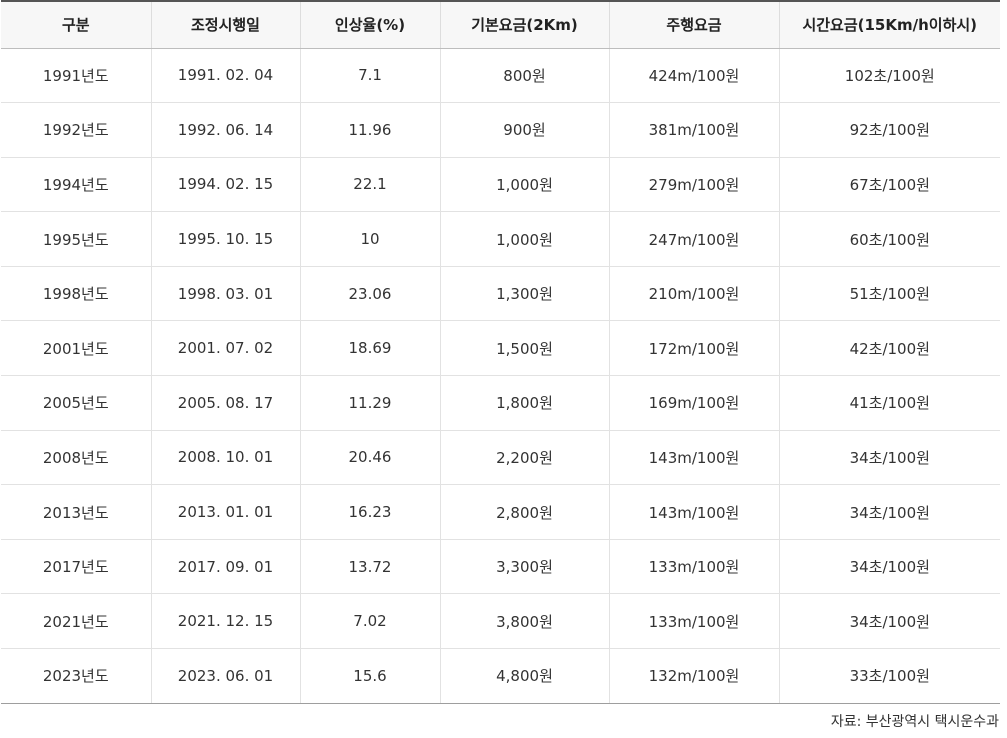 The width and height of the screenshot is (1007, 738). What do you see at coordinates (225, 567) in the screenshot?
I see `cell-effective-date: 2017. 09. 01` at bounding box center [225, 567].